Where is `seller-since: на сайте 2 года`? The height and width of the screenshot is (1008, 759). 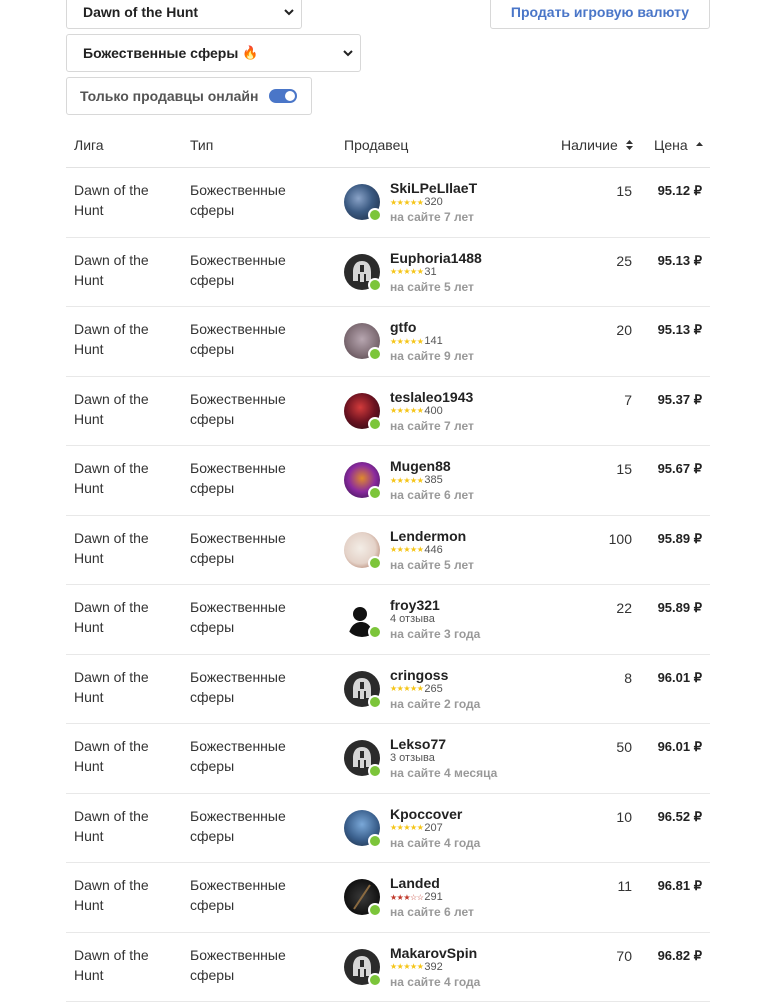
seller-since: на сайте 2 года is located at coordinates (435, 703).